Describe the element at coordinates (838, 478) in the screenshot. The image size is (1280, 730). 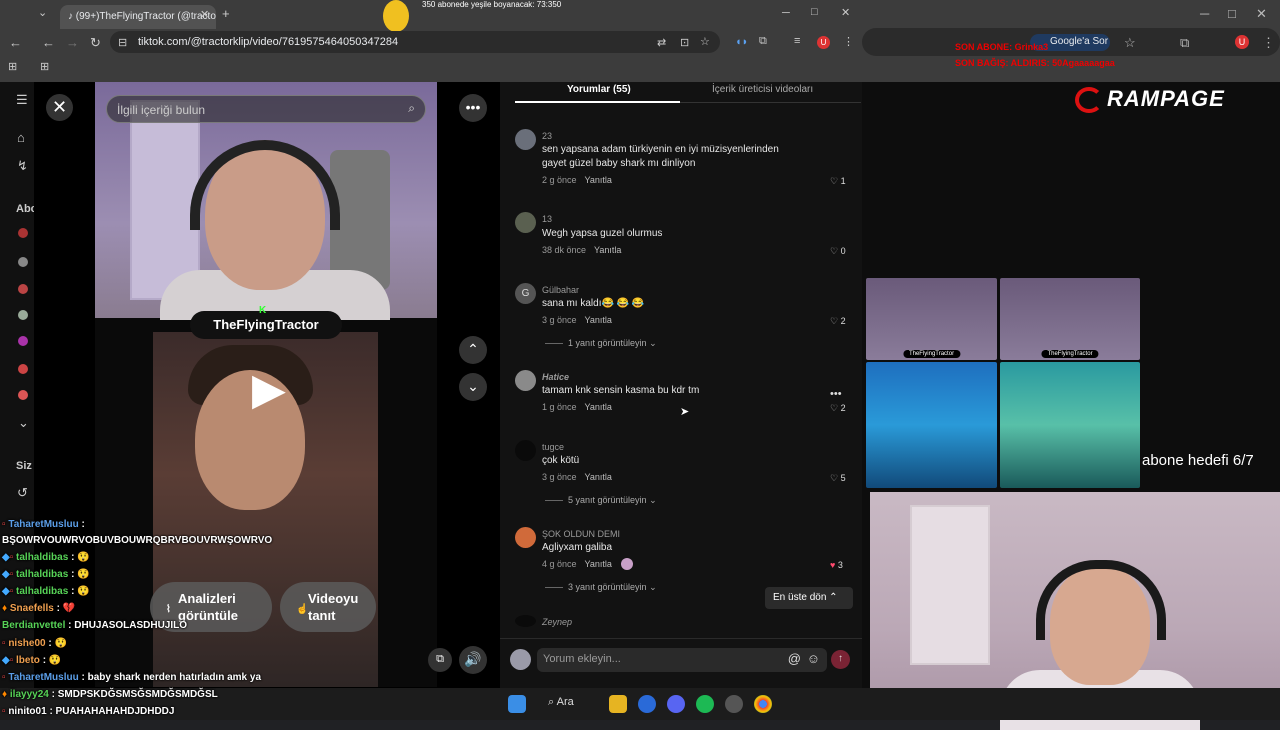
I see `like-button: ♡ 5` at that location.